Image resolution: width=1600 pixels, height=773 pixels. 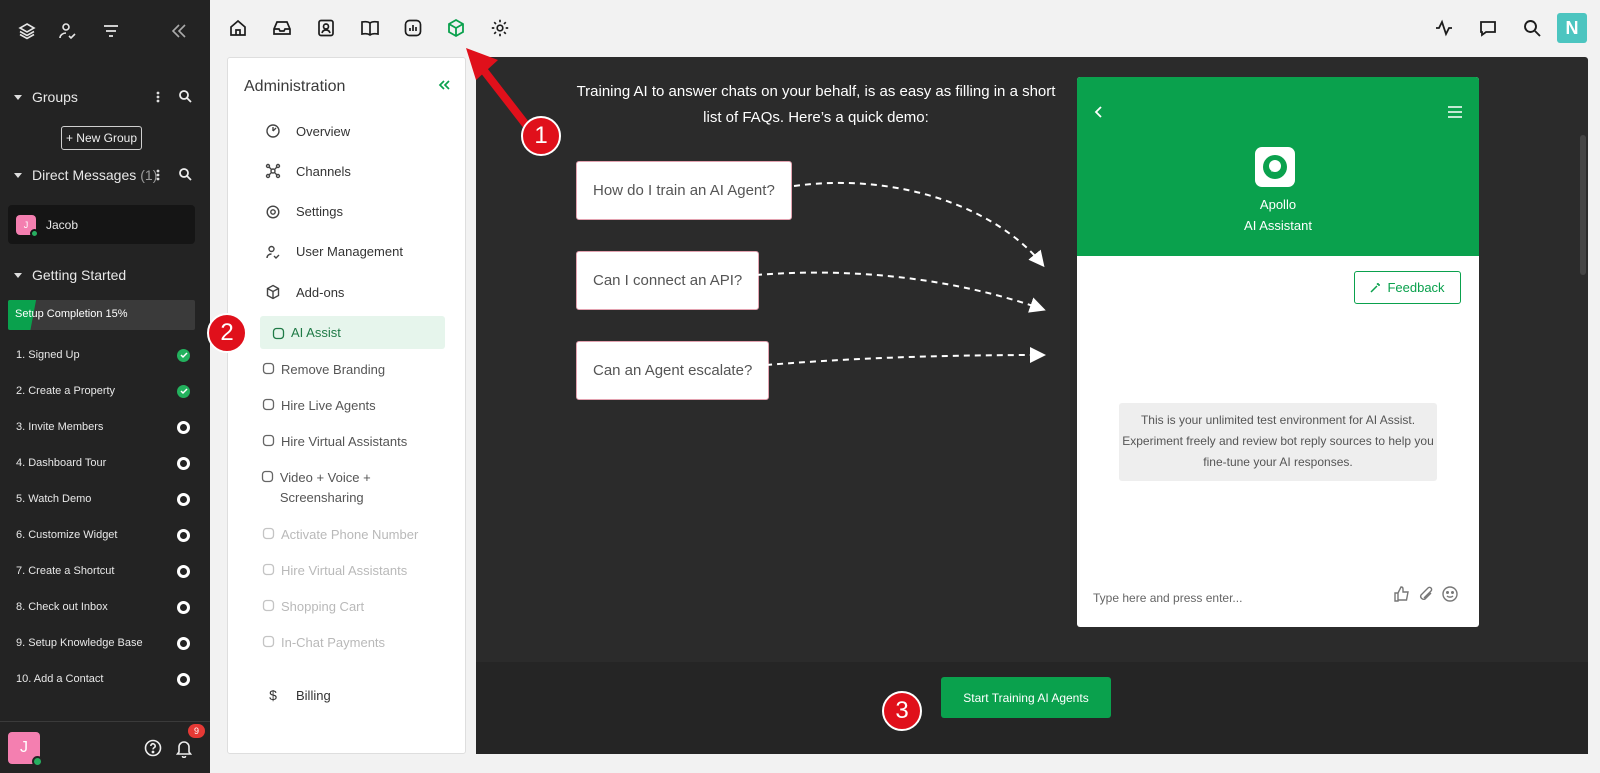 What do you see at coordinates (18, 97) in the screenshot?
I see `caret-down-icon` at bounding box center [18, 97].